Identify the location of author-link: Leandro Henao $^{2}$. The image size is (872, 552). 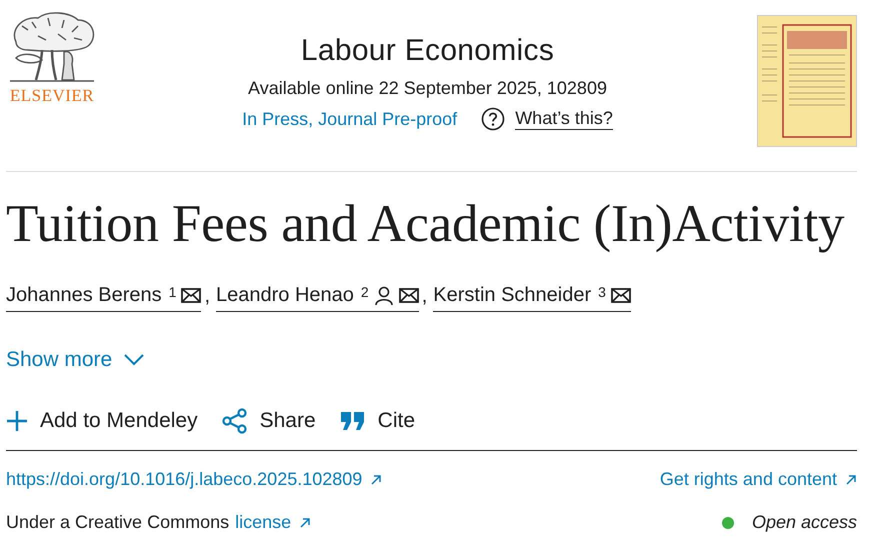
(317, 298).